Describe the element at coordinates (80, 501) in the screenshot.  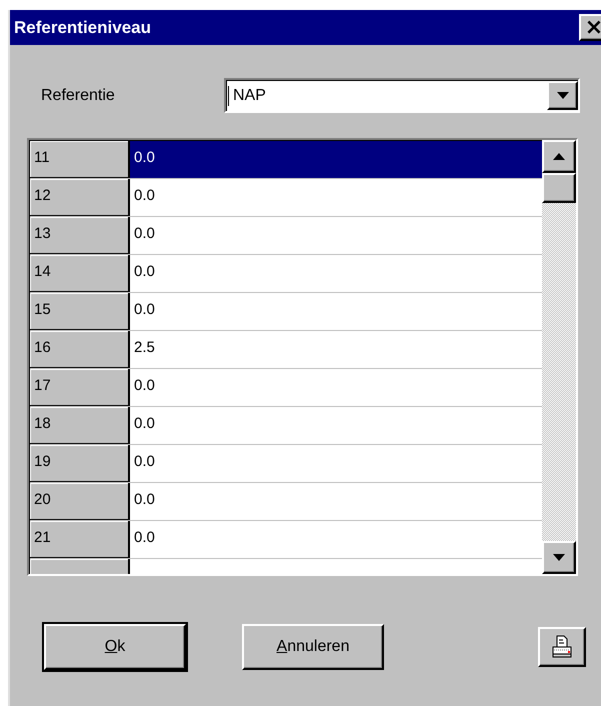
I see `row-header: 20` at that location.